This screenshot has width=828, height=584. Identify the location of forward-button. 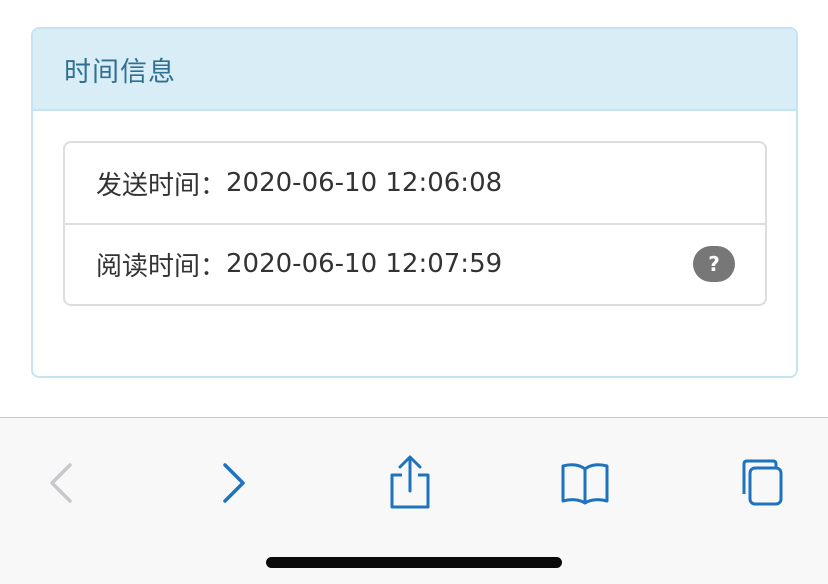
(234, 483).